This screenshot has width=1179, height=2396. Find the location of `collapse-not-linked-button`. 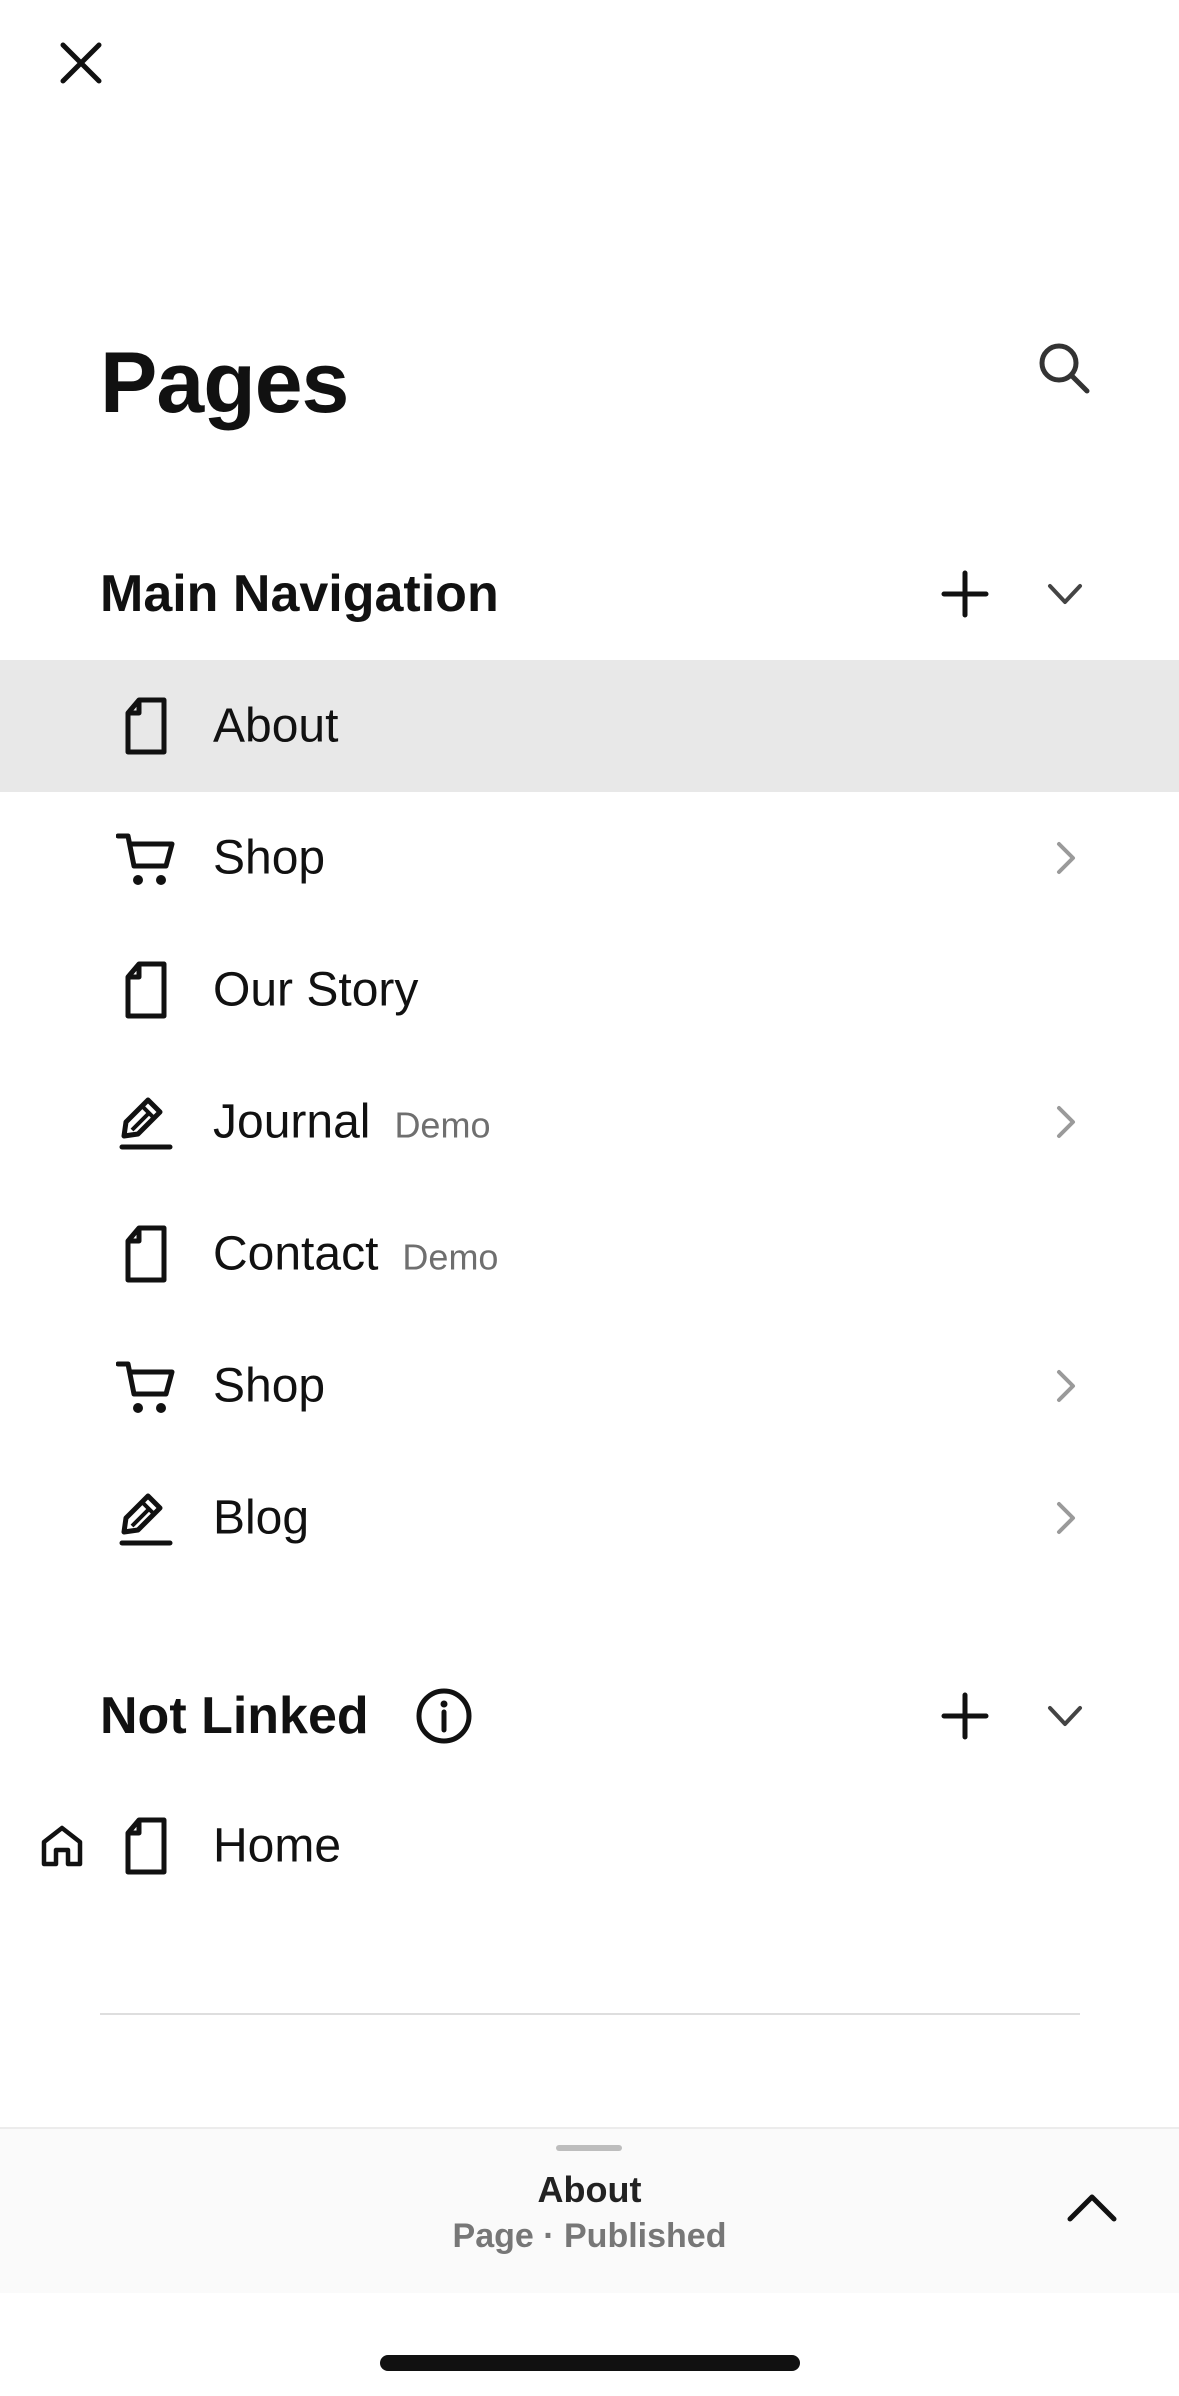

collapse-not-linked-button is located at coordinates (1065, 1716).